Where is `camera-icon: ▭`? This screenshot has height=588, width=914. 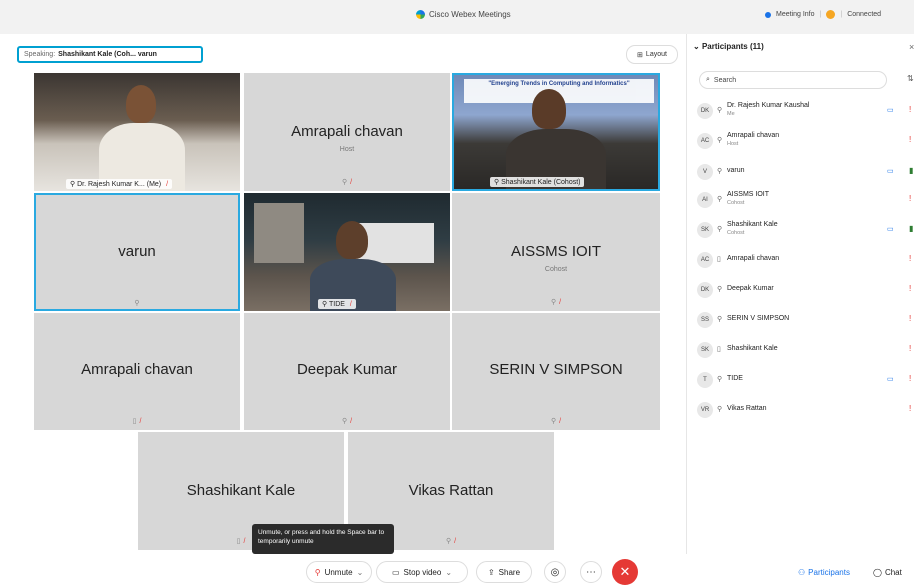
camera-icon: ▭ is located at coordinates (395, 572).